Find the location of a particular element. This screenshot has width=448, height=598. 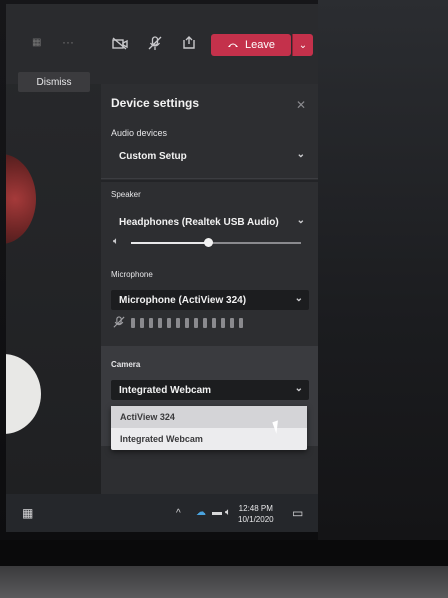

hang-up-icon is located at coordinates (233, 45).